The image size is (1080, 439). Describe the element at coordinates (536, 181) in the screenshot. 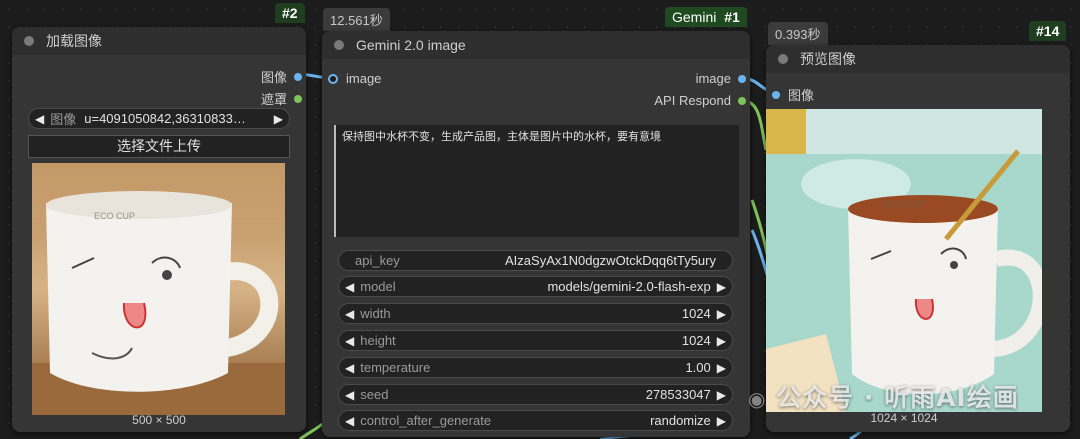

I see `prompt-textarea: 保持图中水杯不变，生成产品图，主体是图片中的水杯，要有意境` at that location.